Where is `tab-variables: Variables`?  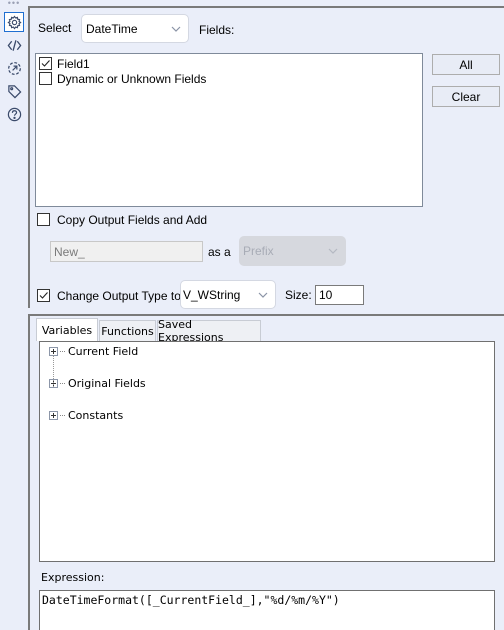
tab-variables: Variables is located at coordinates (67, 329).